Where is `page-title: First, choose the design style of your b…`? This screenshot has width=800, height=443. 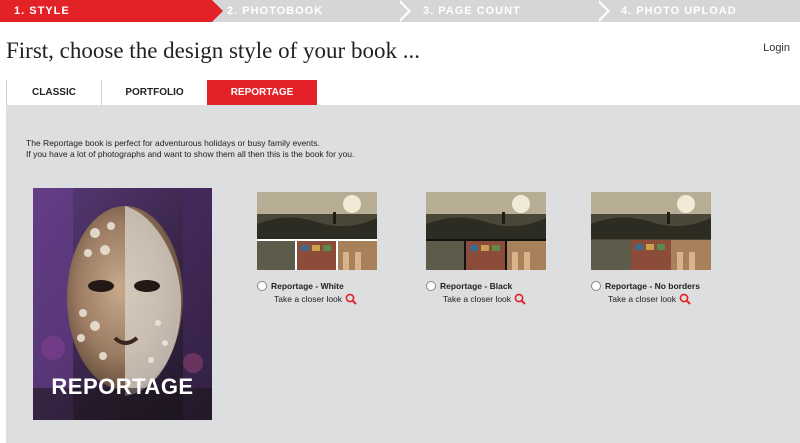 page-title: First, choose the design style of your b… is located at coordinates (213, 50).